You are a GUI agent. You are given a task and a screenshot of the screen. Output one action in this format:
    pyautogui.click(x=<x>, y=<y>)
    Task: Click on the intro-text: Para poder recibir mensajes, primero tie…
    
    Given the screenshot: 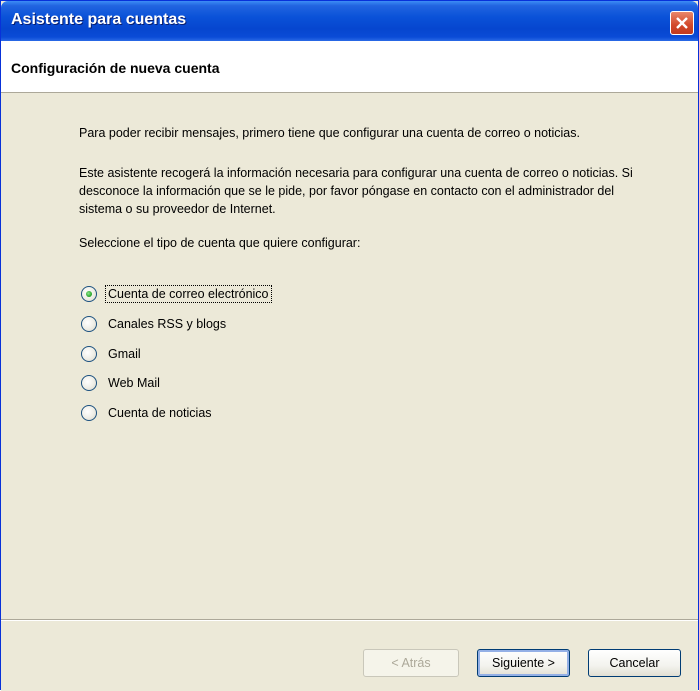 What is the action you would take?
    pyautogui.click(x=329, y=133)
    